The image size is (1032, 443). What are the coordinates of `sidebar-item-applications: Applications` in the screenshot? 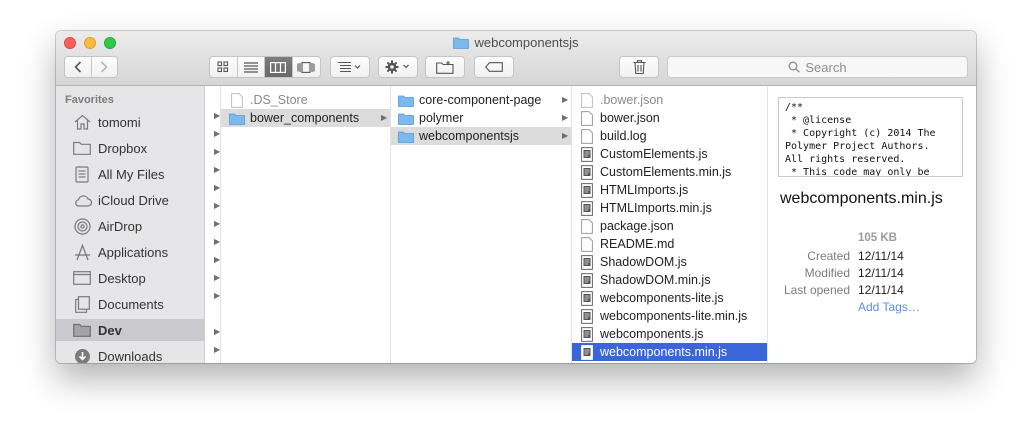 It's located at (130, 252).